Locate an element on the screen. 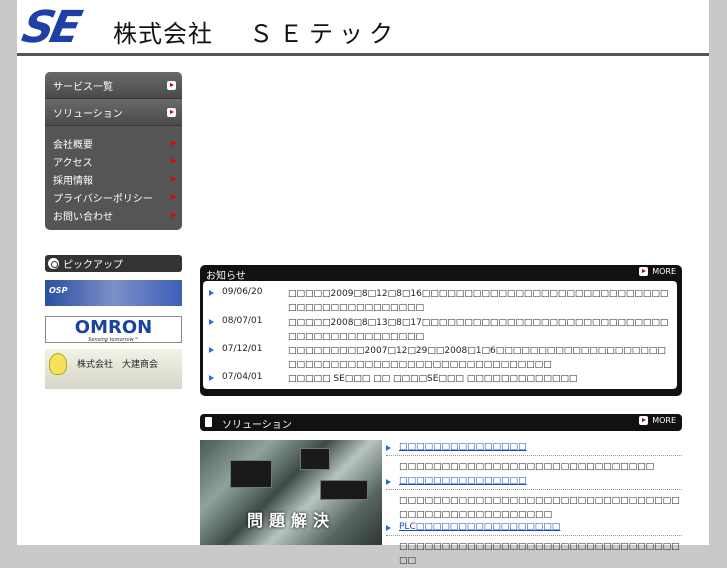 Image resolution: width=727 pixels, height=568 pixels. daiken-banner-label: 株式会社 大建商会 is located at coordinates (118, 365).